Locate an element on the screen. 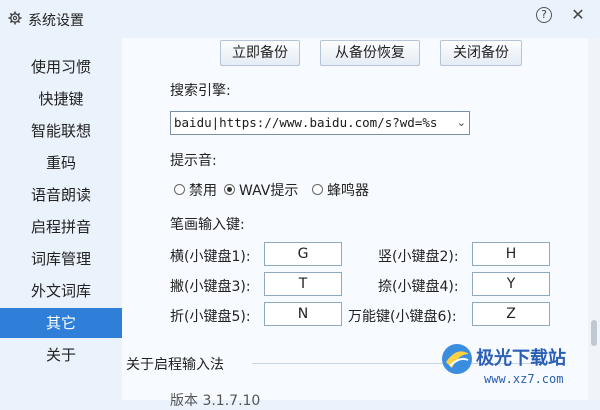  sound-wav-label: WAV提示 is located at coordinates (269, 191).